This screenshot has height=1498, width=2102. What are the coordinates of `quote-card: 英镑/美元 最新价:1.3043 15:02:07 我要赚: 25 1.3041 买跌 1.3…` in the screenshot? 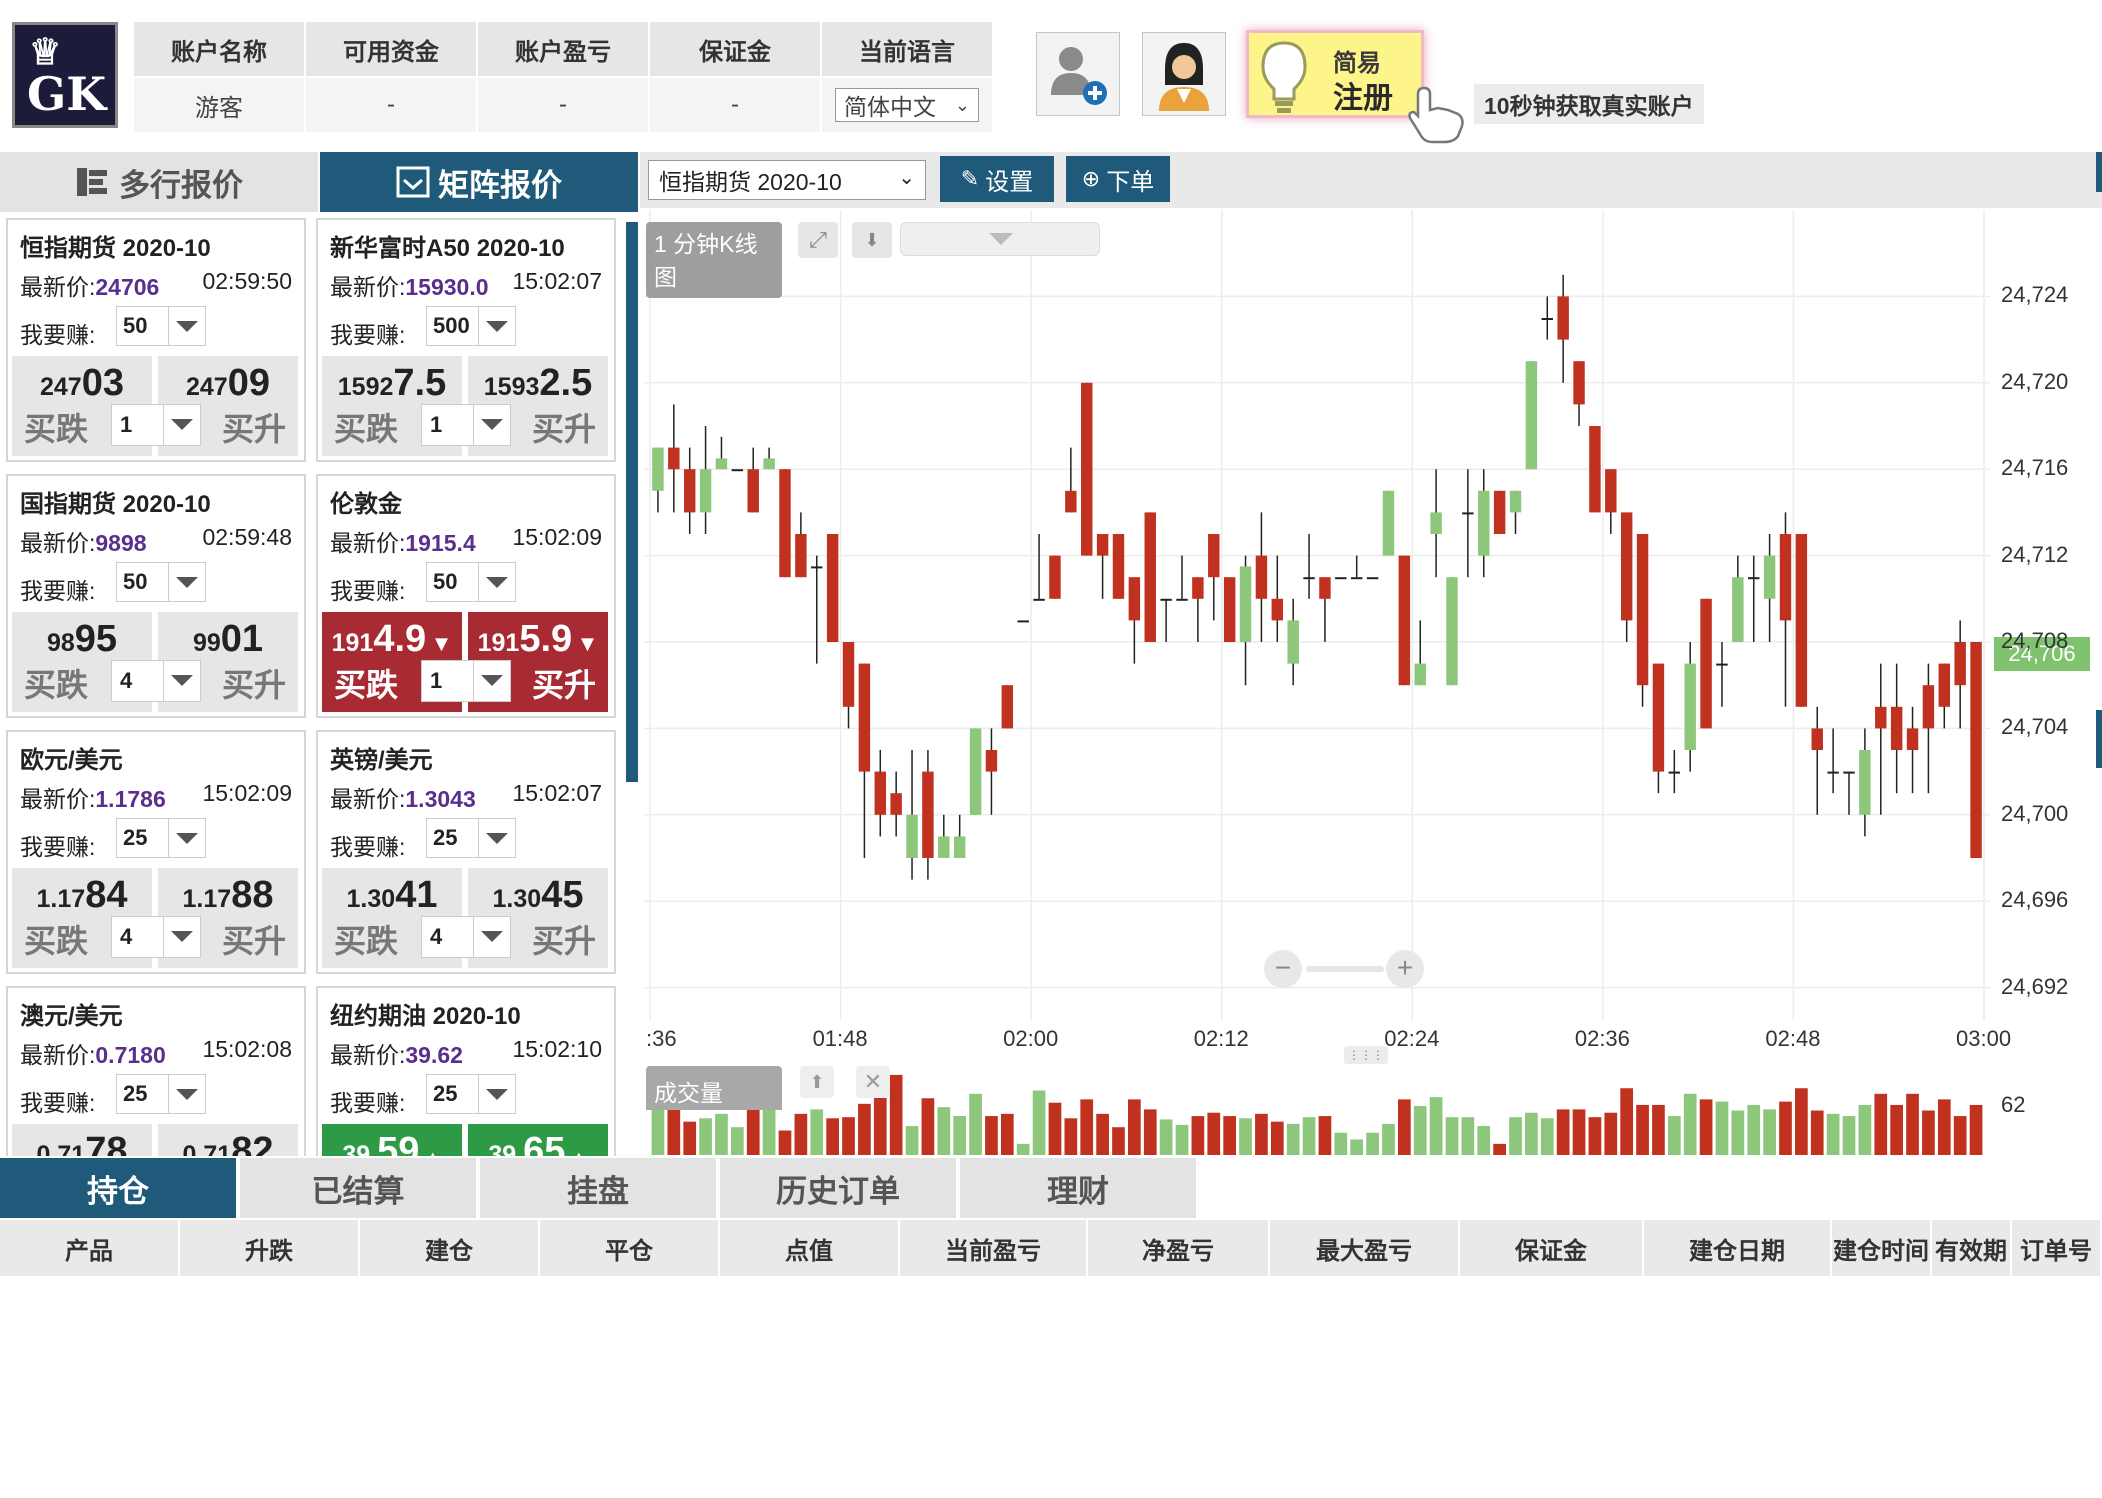 It's located at (466, 852).